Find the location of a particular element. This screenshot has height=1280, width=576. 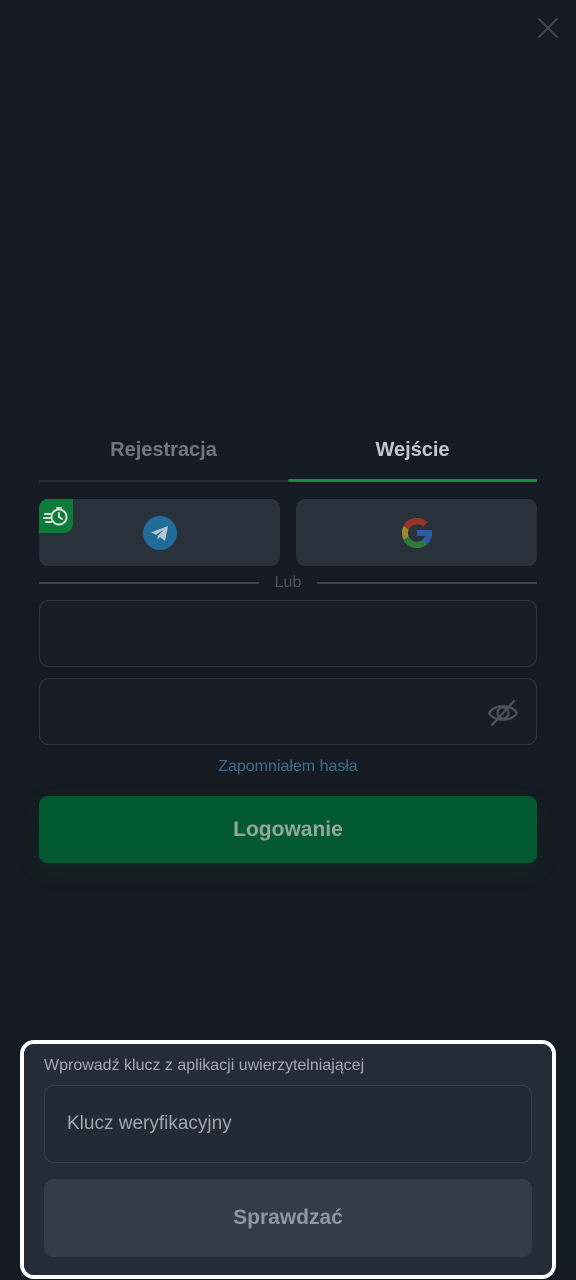

google-icon is located at coordinates (416, 532).